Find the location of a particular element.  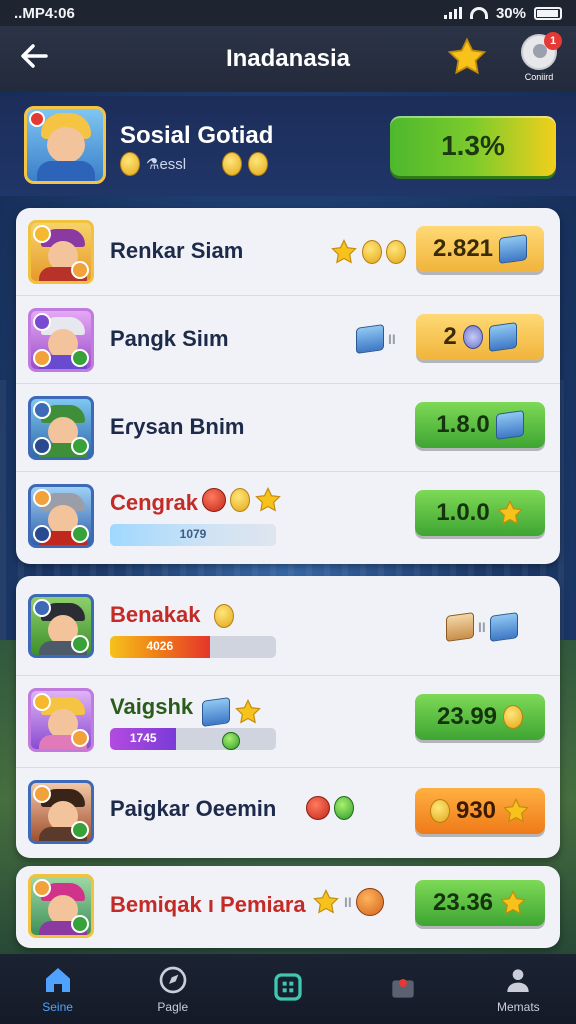

progress-bar: 1079 is located at coordinates (193, 535).